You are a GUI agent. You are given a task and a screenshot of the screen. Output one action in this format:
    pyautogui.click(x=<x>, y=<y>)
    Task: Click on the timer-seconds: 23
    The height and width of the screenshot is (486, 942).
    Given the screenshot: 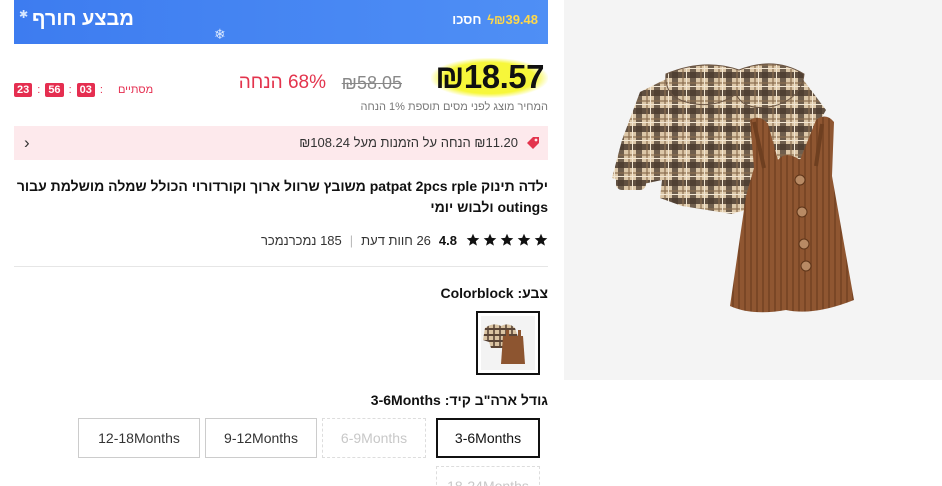 What is the action you would take?
    pyautogui.click(x=23, y=90)
    